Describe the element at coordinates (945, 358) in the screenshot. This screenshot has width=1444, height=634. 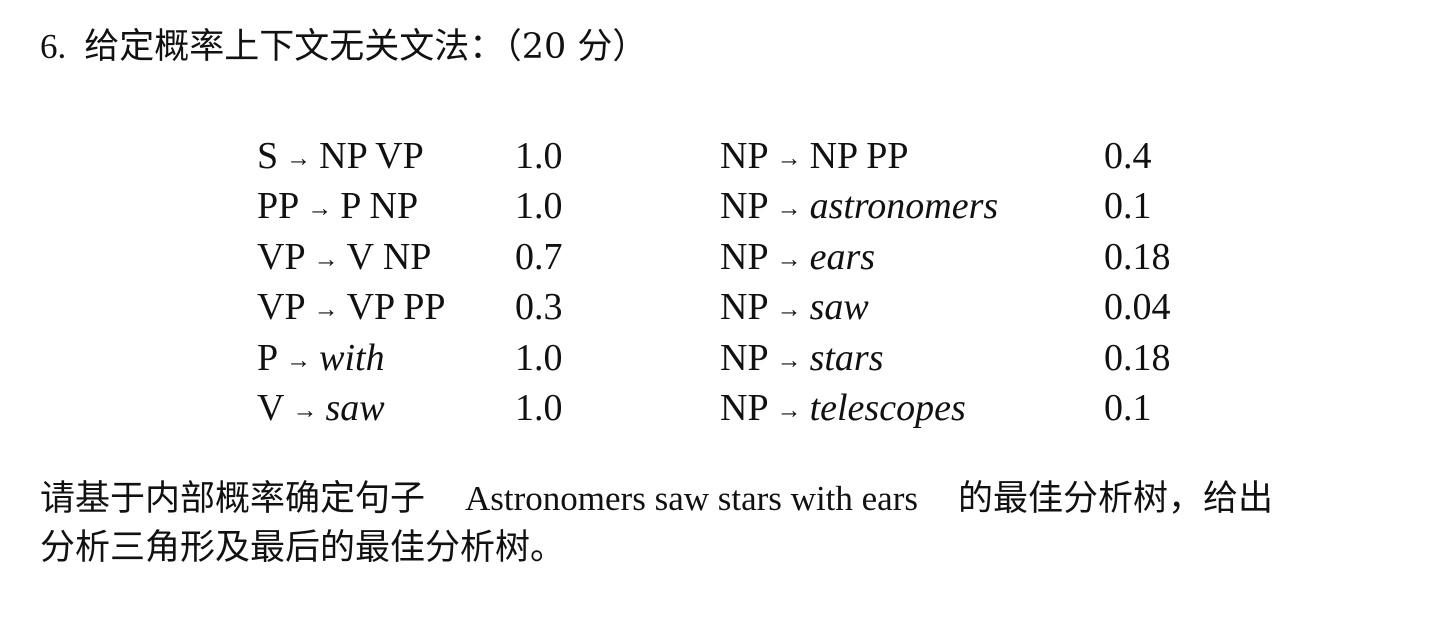
I see `grammar-rule: NP → stars 0.18` at that location.